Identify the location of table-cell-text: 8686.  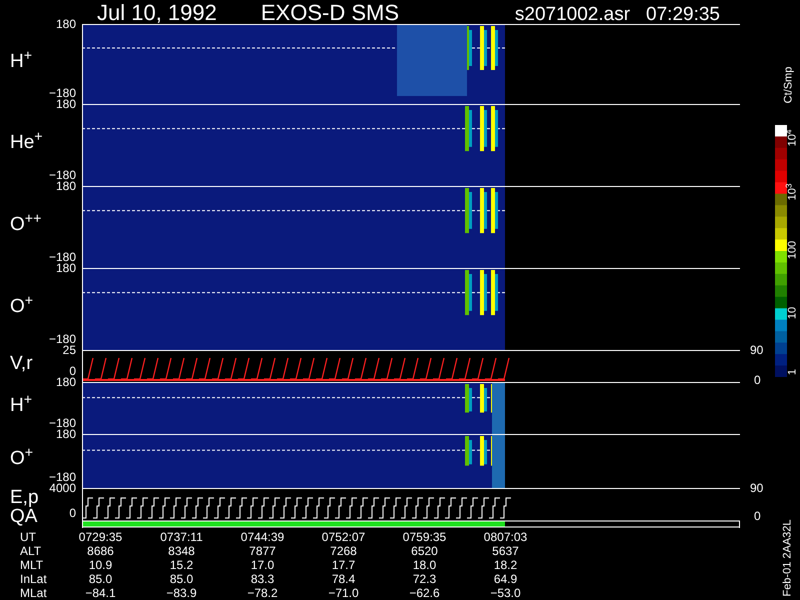
(100, 551).